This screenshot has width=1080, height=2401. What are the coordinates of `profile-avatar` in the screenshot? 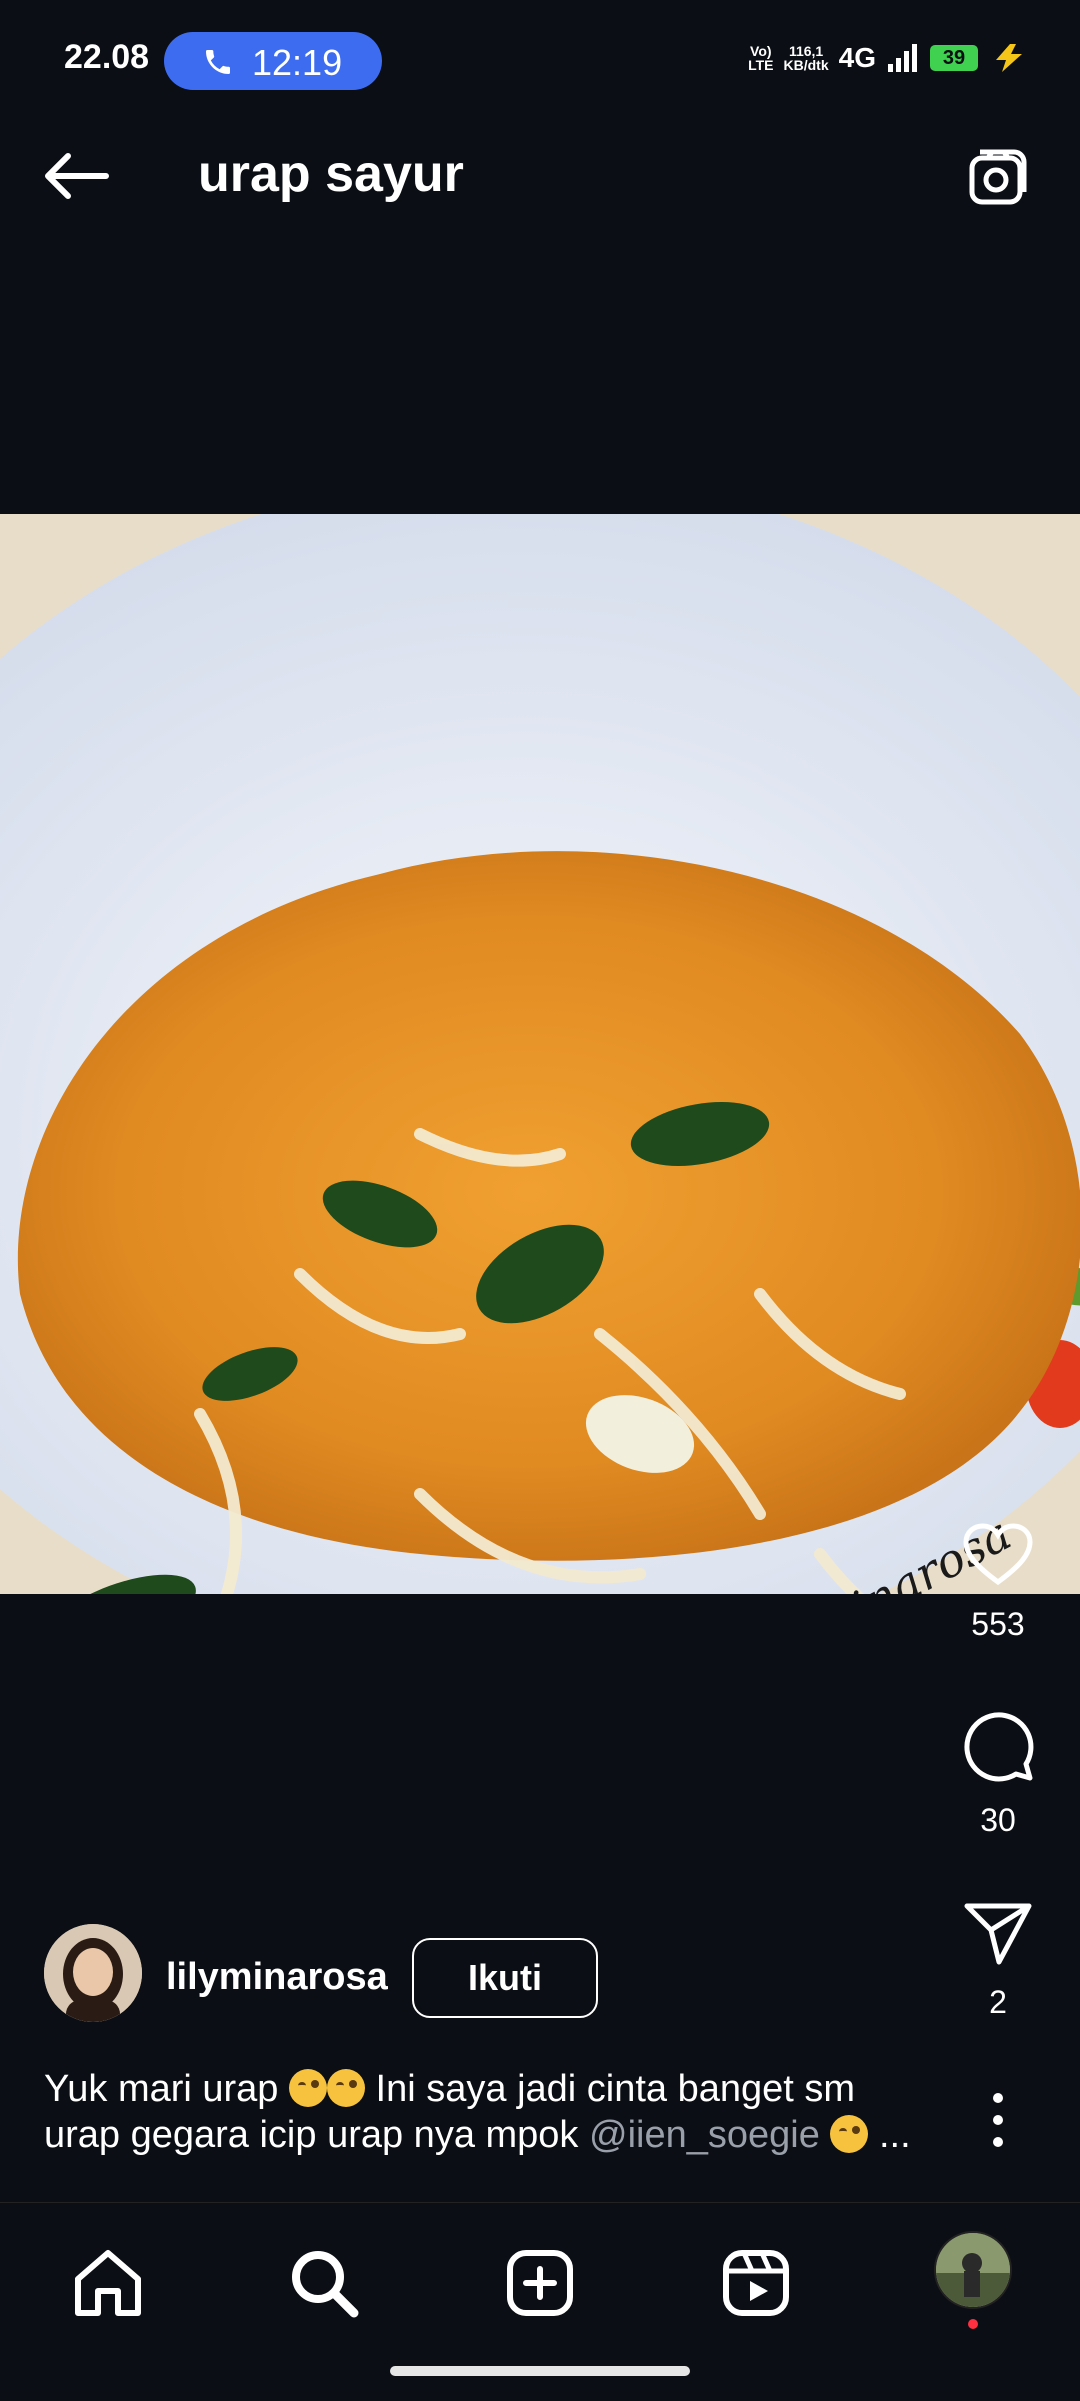 It's located at (973, 2270).